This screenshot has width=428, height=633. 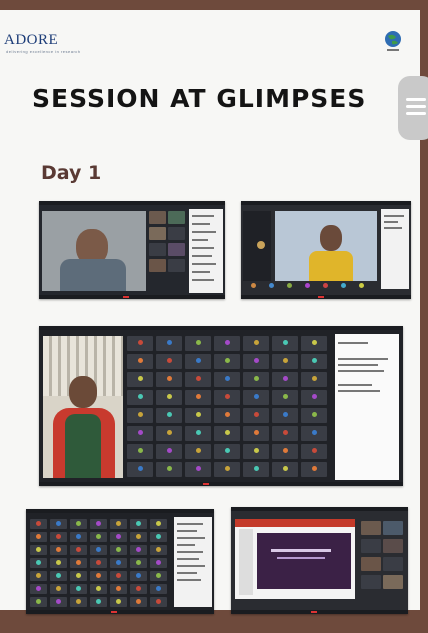 I want to click on logo-tagline: delivering excellence in research, so click(x=43, y=51).